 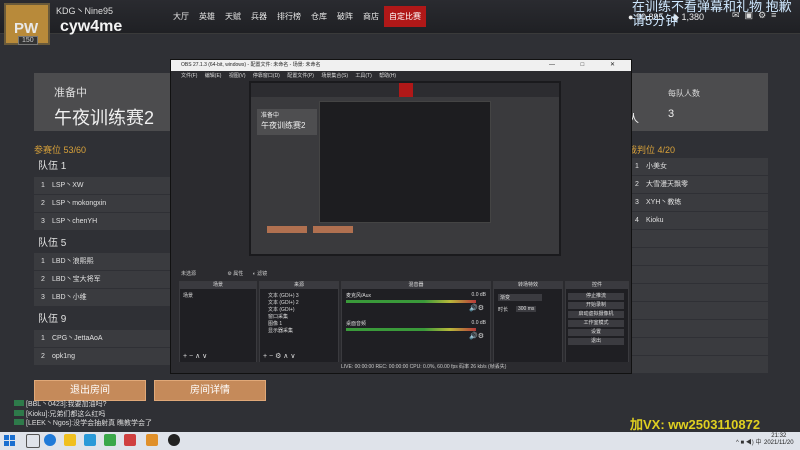 I want to click on player-row: 2 LBD丶宝大将军, so click(x=107, y=279).